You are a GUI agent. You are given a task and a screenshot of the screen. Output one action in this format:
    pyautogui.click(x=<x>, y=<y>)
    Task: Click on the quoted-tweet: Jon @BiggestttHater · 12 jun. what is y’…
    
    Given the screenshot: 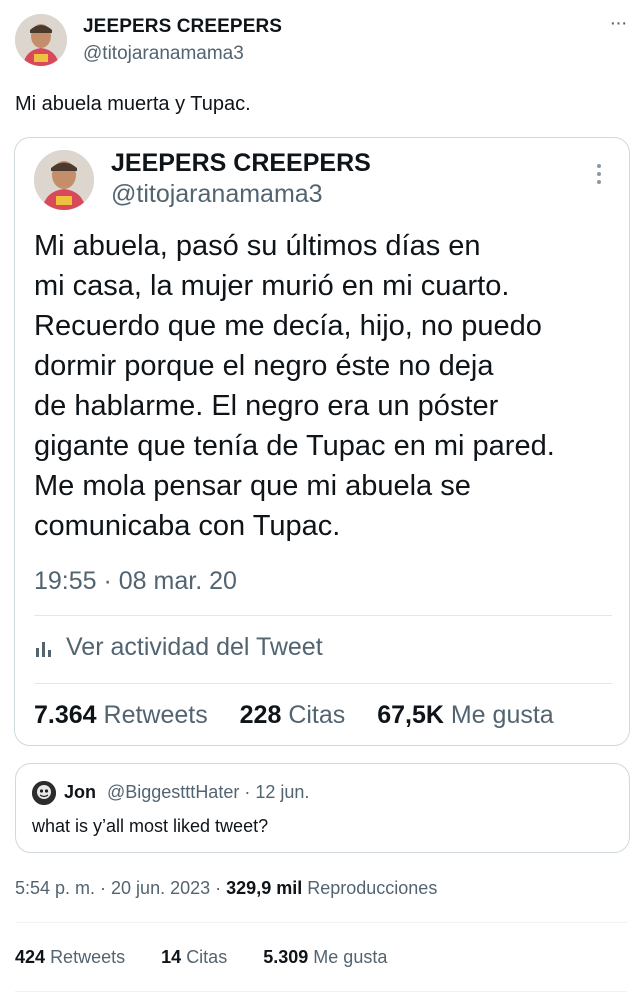 What is the action you would take?
    pyautogui.click(x=322, y=808)
    